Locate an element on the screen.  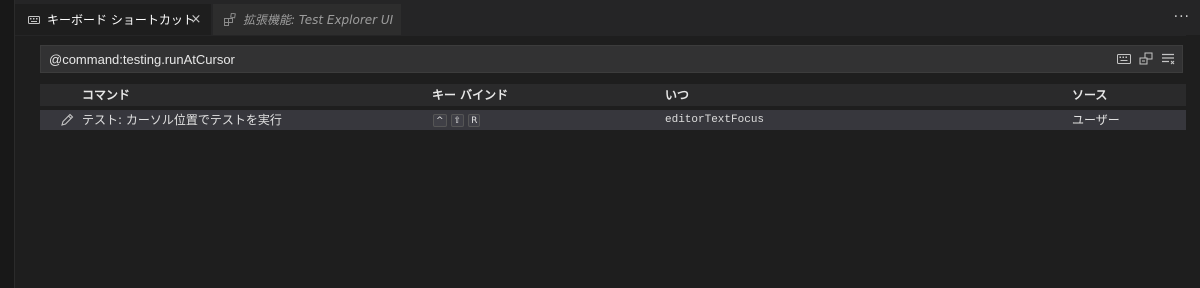
tab-extension-test-explorer: 拡張機能: Test Explorer UI is located at coordinates (307, 19).